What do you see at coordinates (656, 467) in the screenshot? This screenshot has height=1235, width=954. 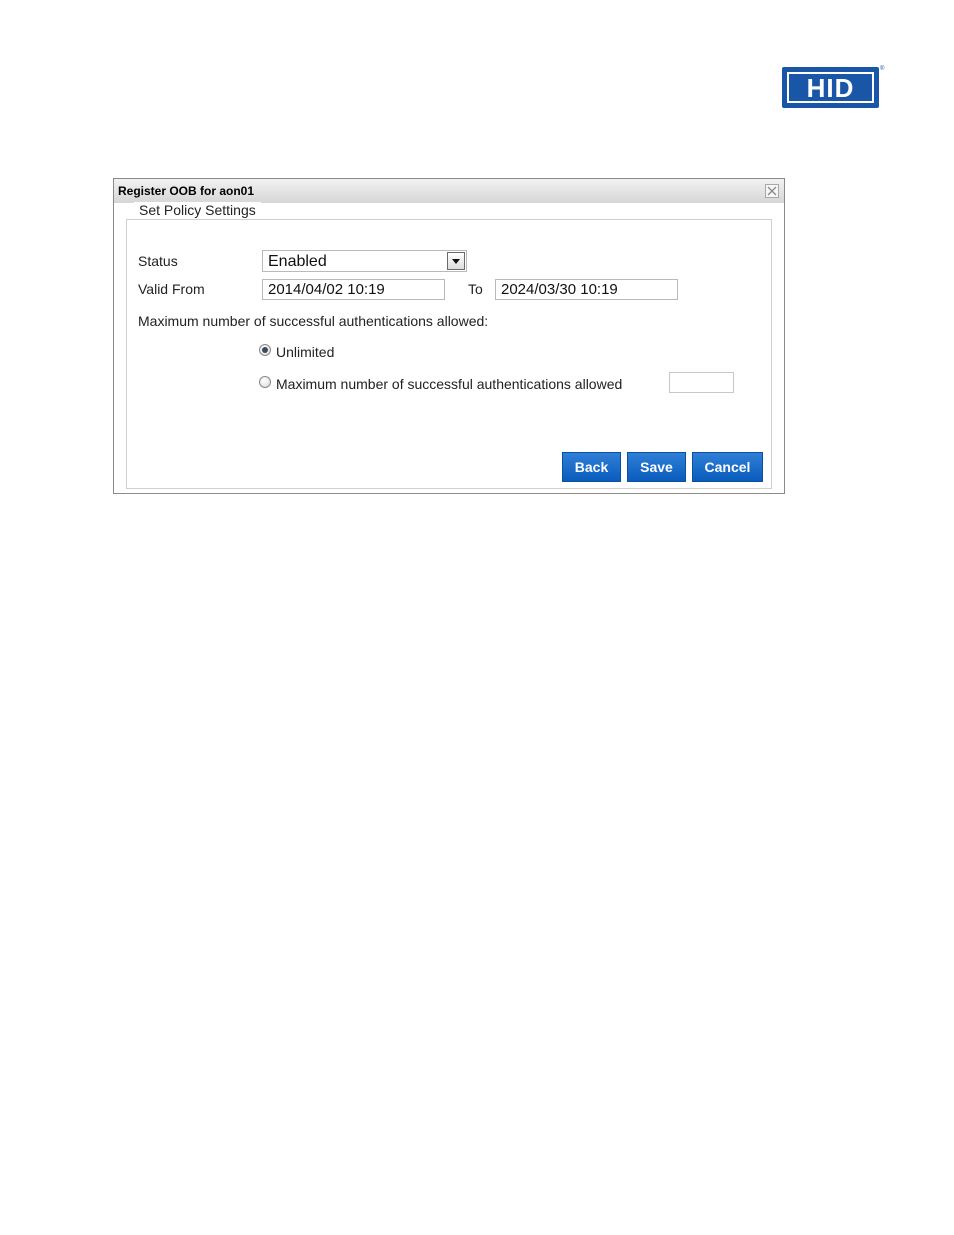 I see `save-button: Save` at bounding box center [656, 467].